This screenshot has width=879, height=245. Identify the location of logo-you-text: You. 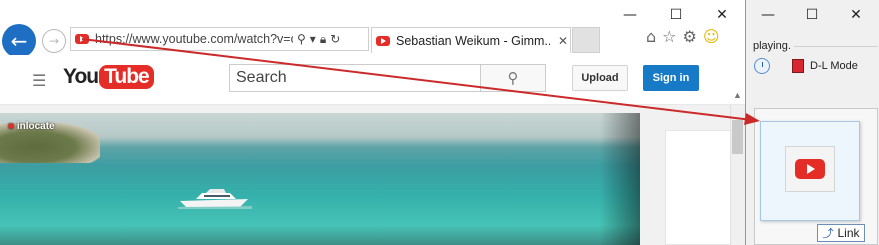
(81, 76).